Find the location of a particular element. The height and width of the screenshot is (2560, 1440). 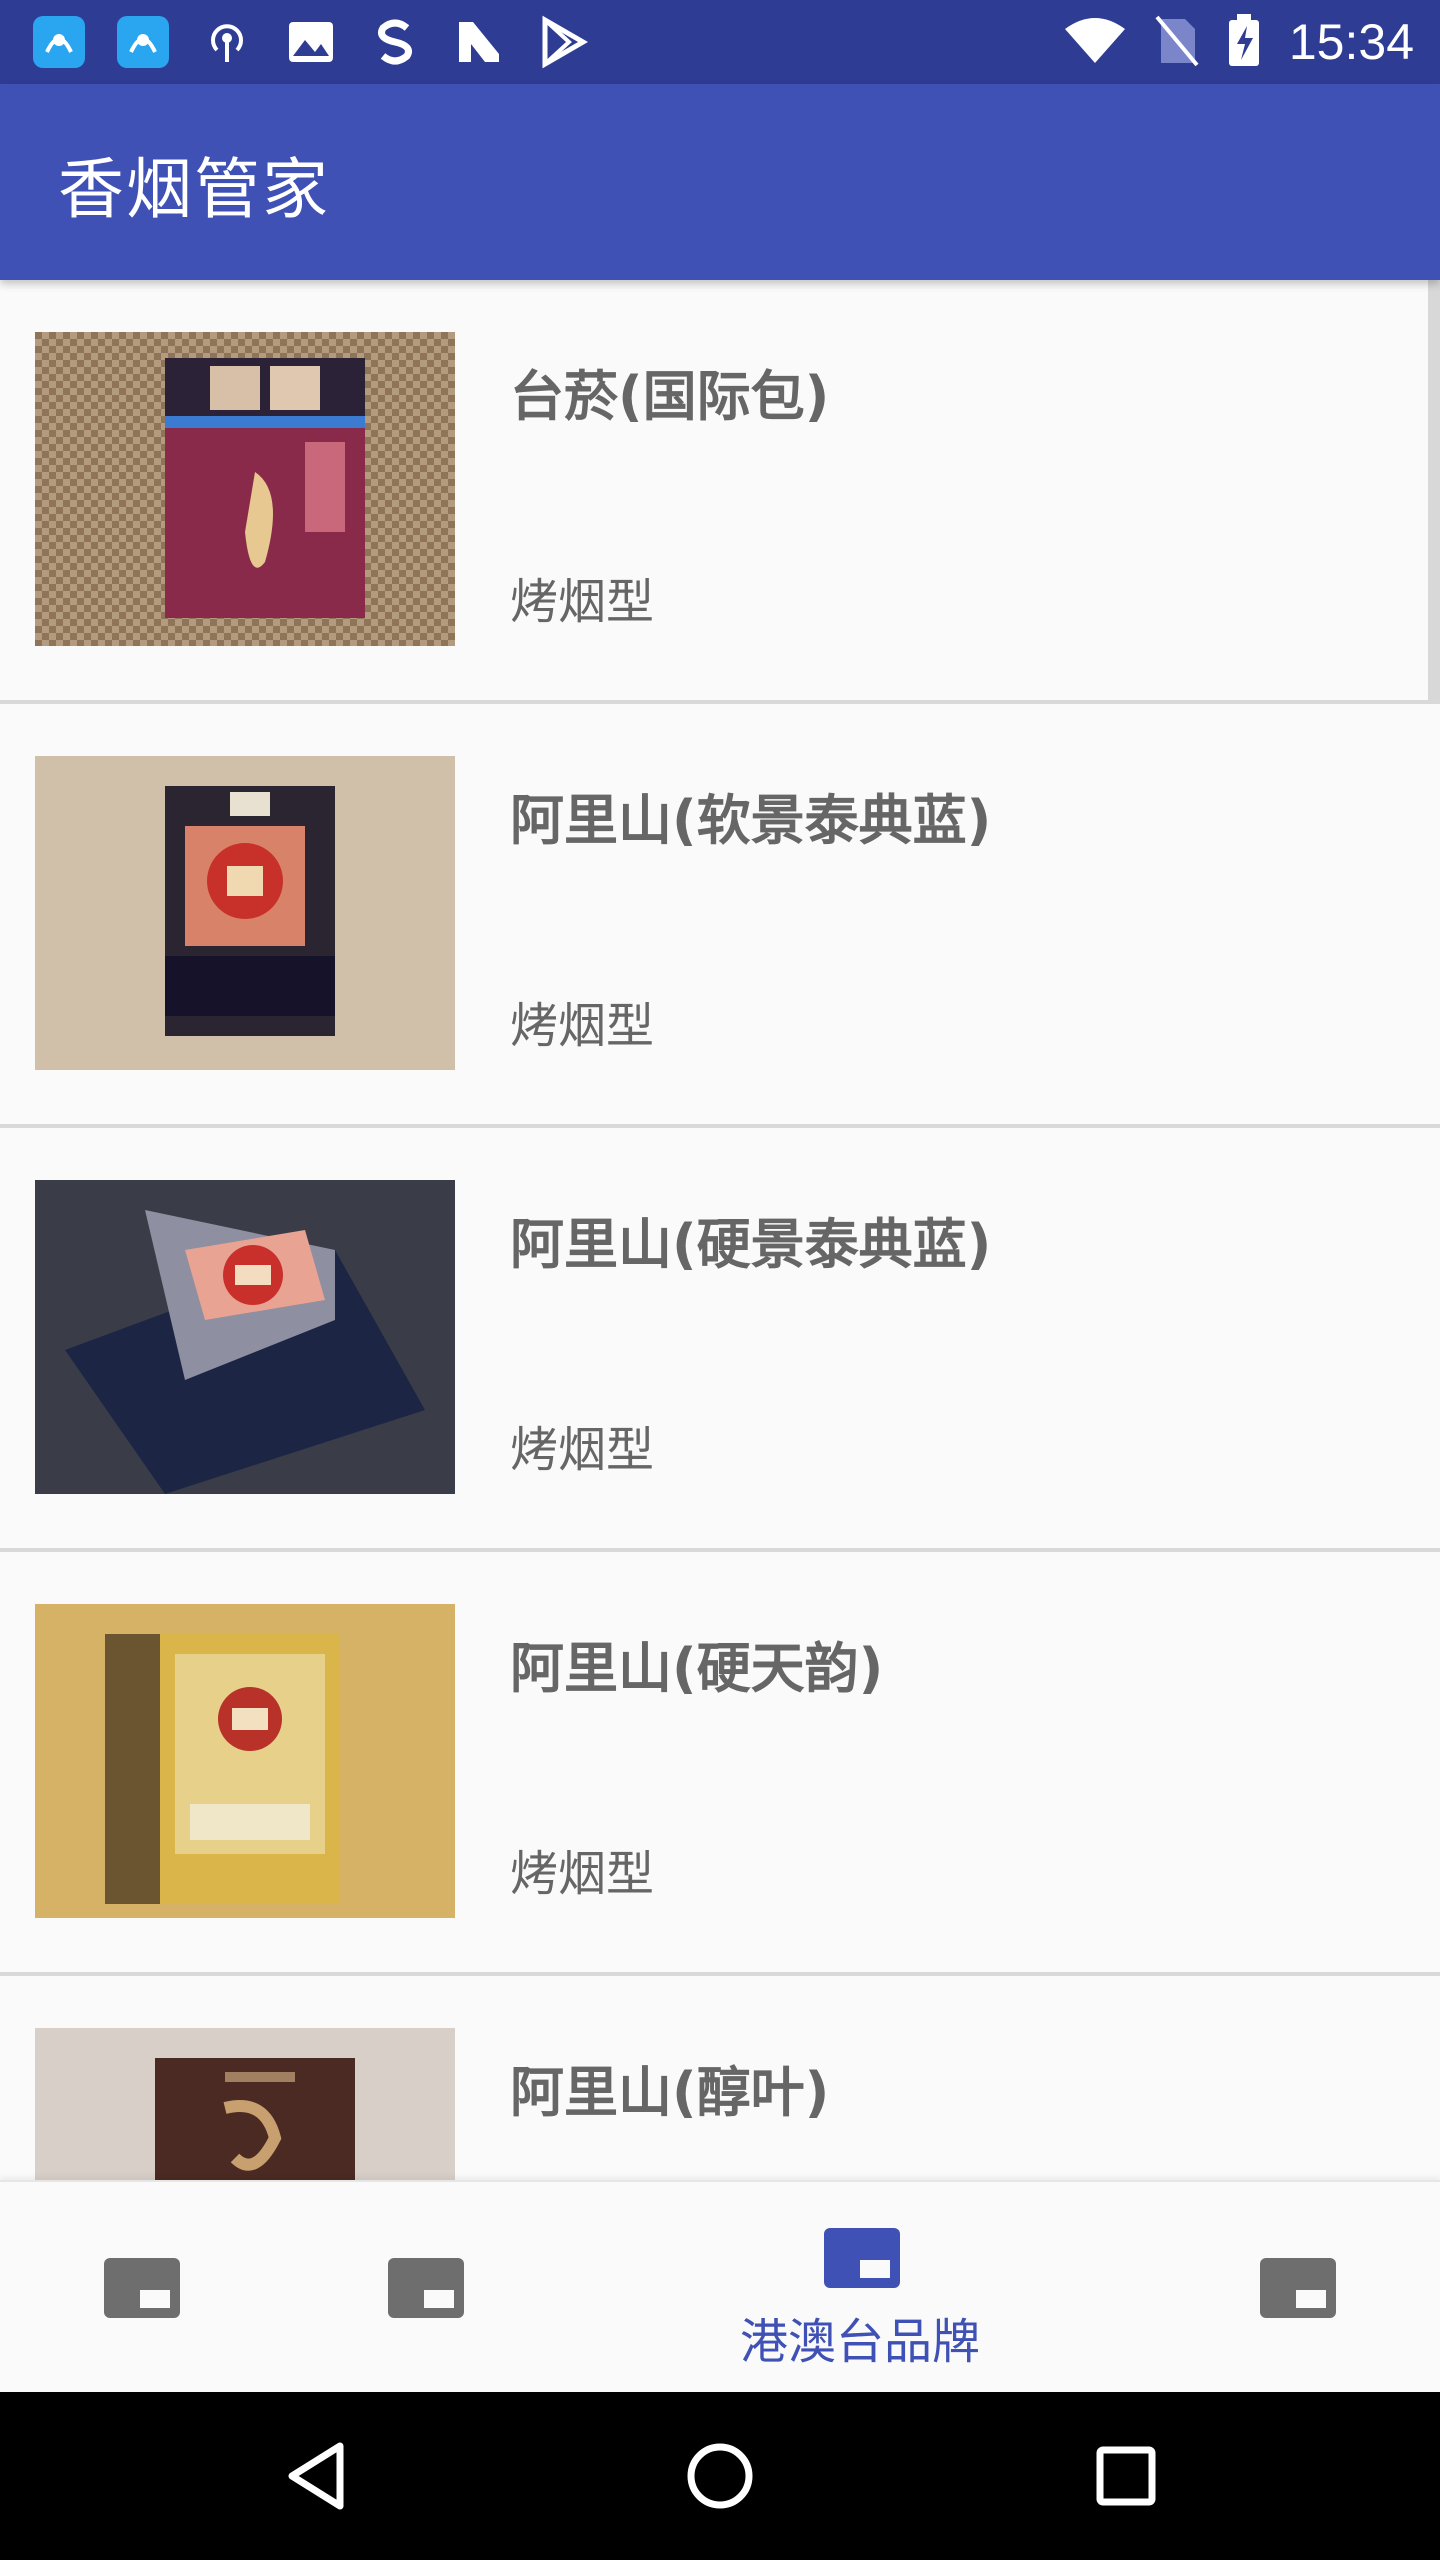

notification-icons is located at coordinates (311, 42).